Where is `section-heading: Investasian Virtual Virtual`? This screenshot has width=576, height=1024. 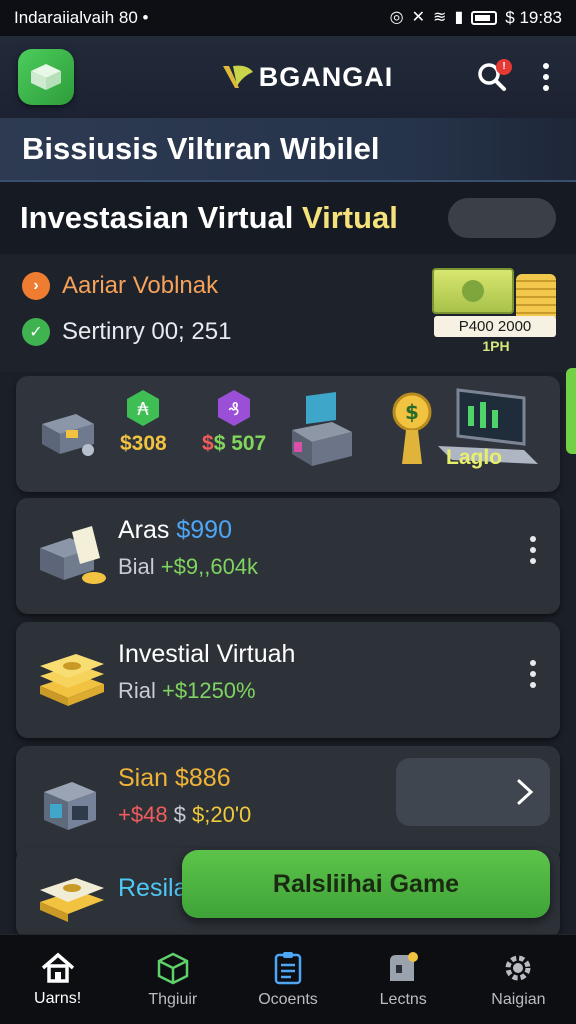
section-heading: Investasian Virtual Virtual is located at coordinates (209, 217).